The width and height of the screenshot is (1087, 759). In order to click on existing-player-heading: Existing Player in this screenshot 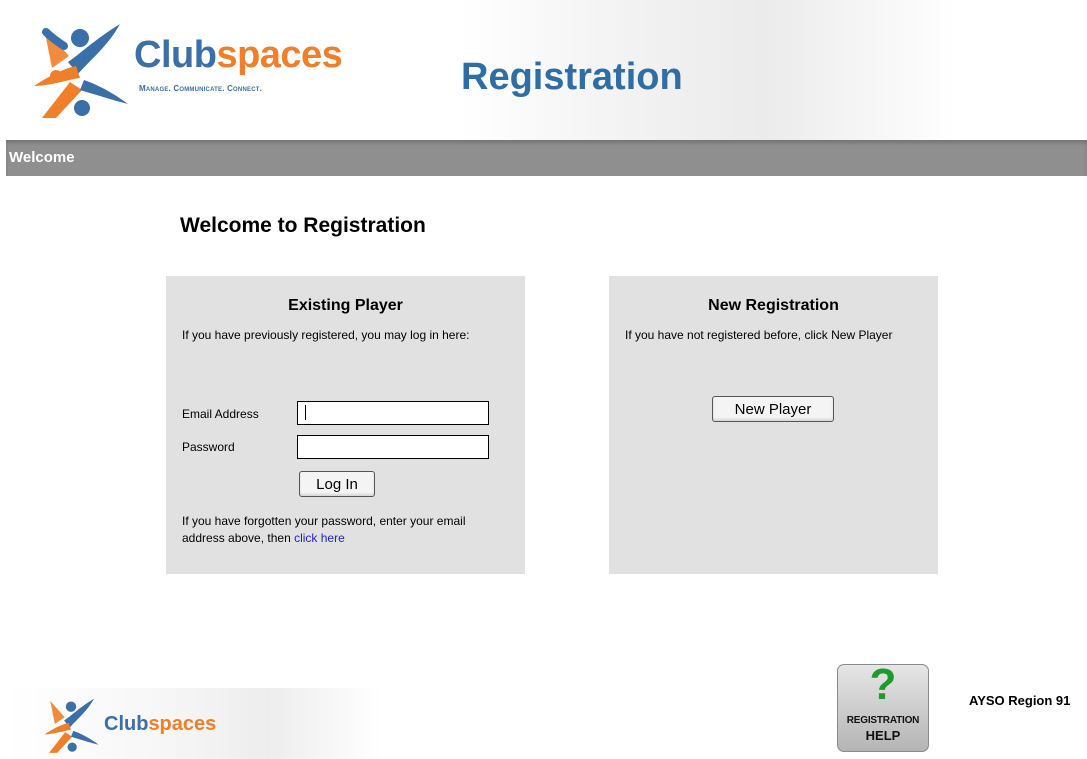, I will do `click(345, 305)`.